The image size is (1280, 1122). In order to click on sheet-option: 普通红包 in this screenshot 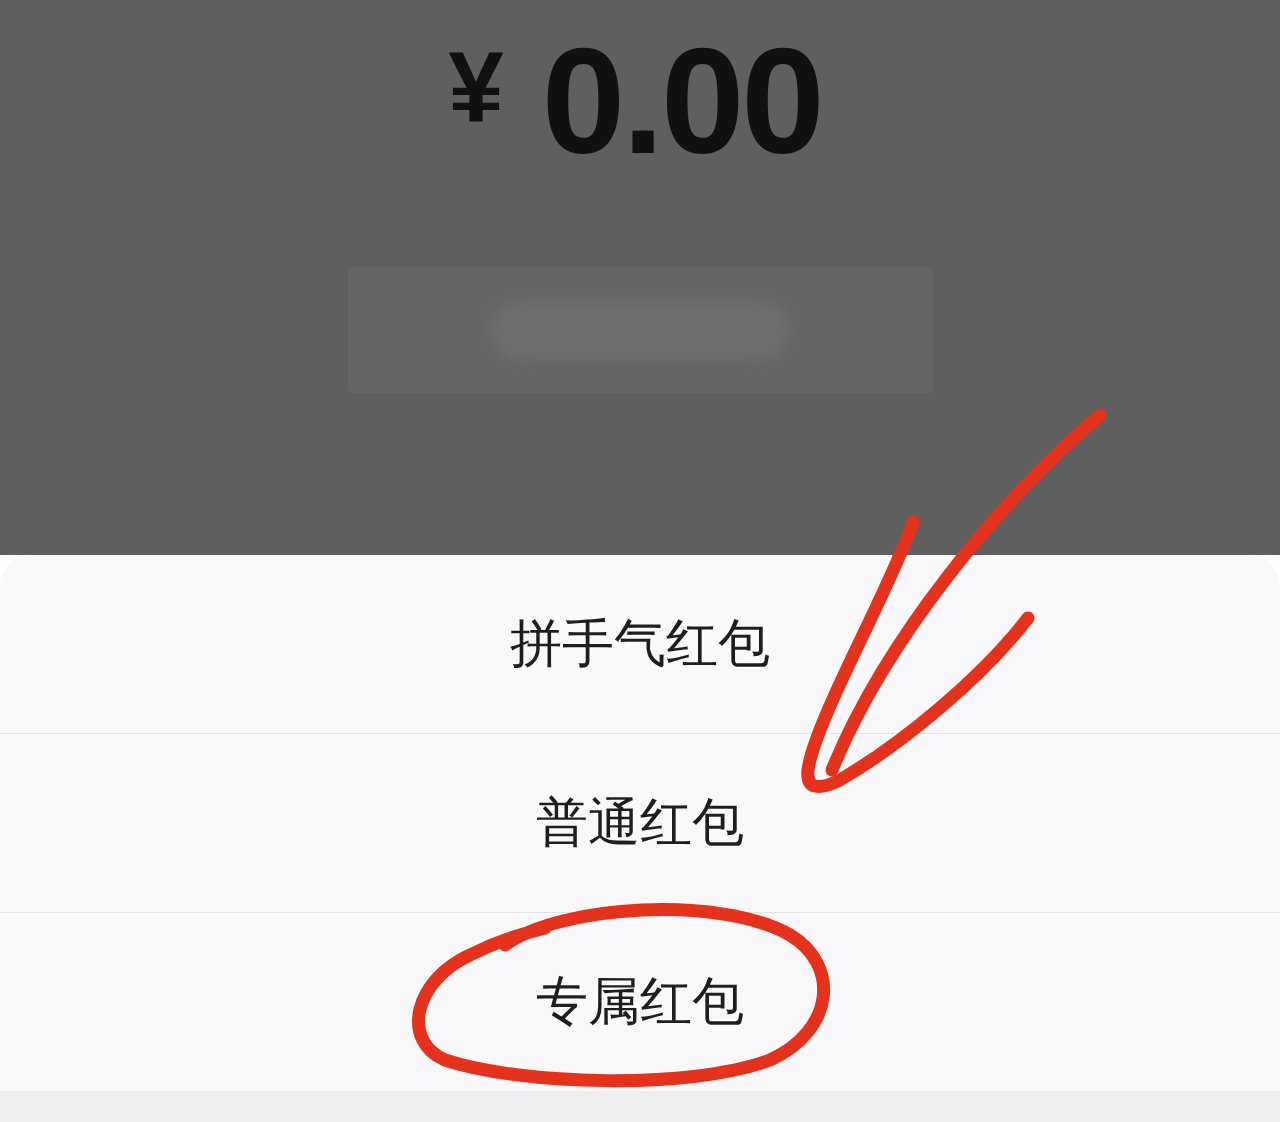, I will do `click(640, 823)`.